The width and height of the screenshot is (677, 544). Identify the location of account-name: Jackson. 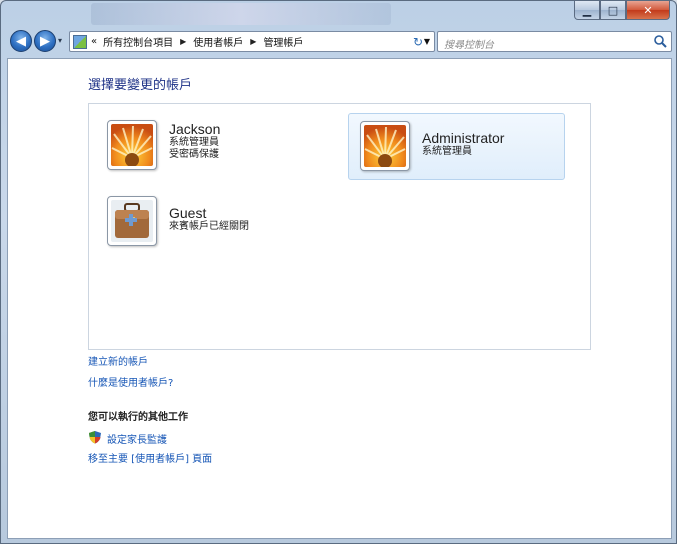
(194, 129).